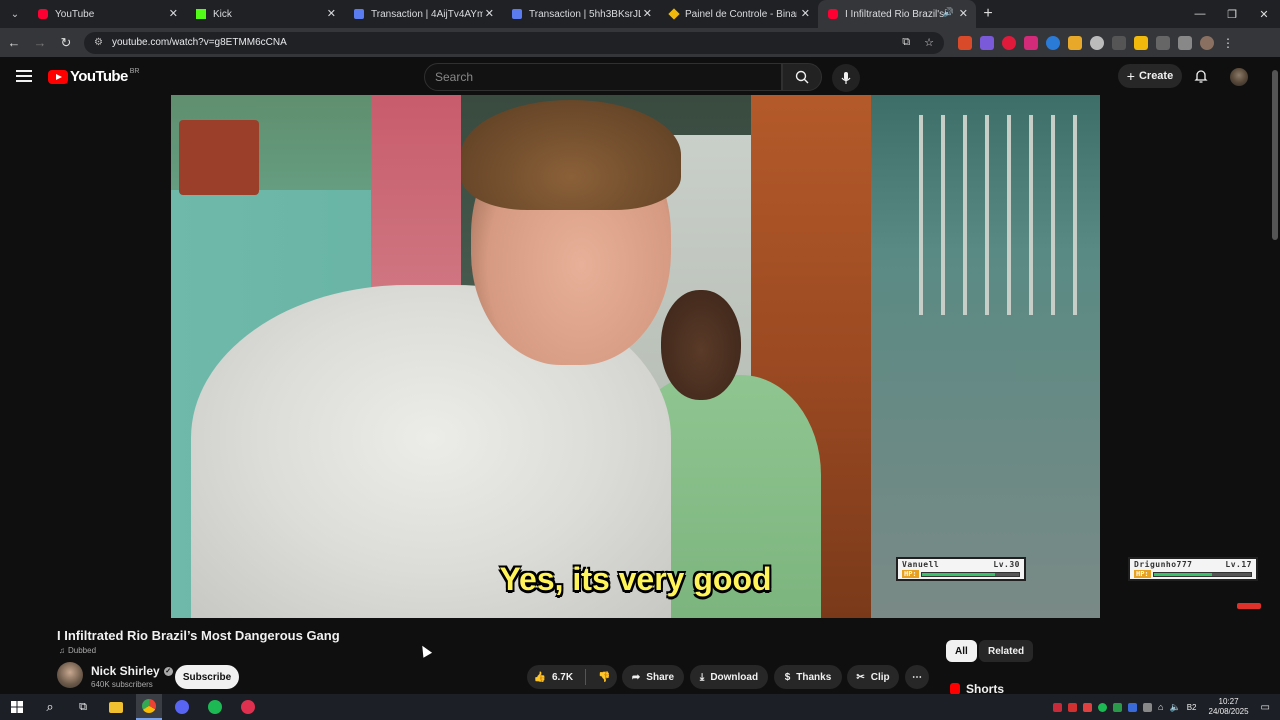 The width and height of the screenshot is (1280, 720). I want to click on more-actions-button: ⋯, so click(917, 677).